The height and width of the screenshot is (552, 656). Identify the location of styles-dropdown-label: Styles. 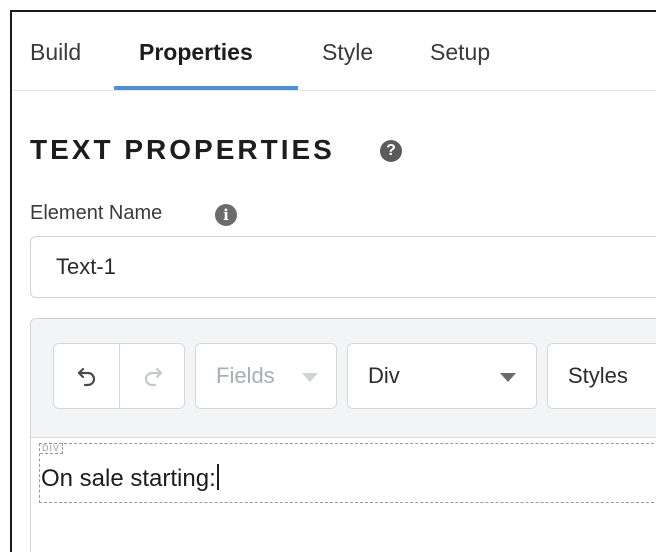
(598, 375).